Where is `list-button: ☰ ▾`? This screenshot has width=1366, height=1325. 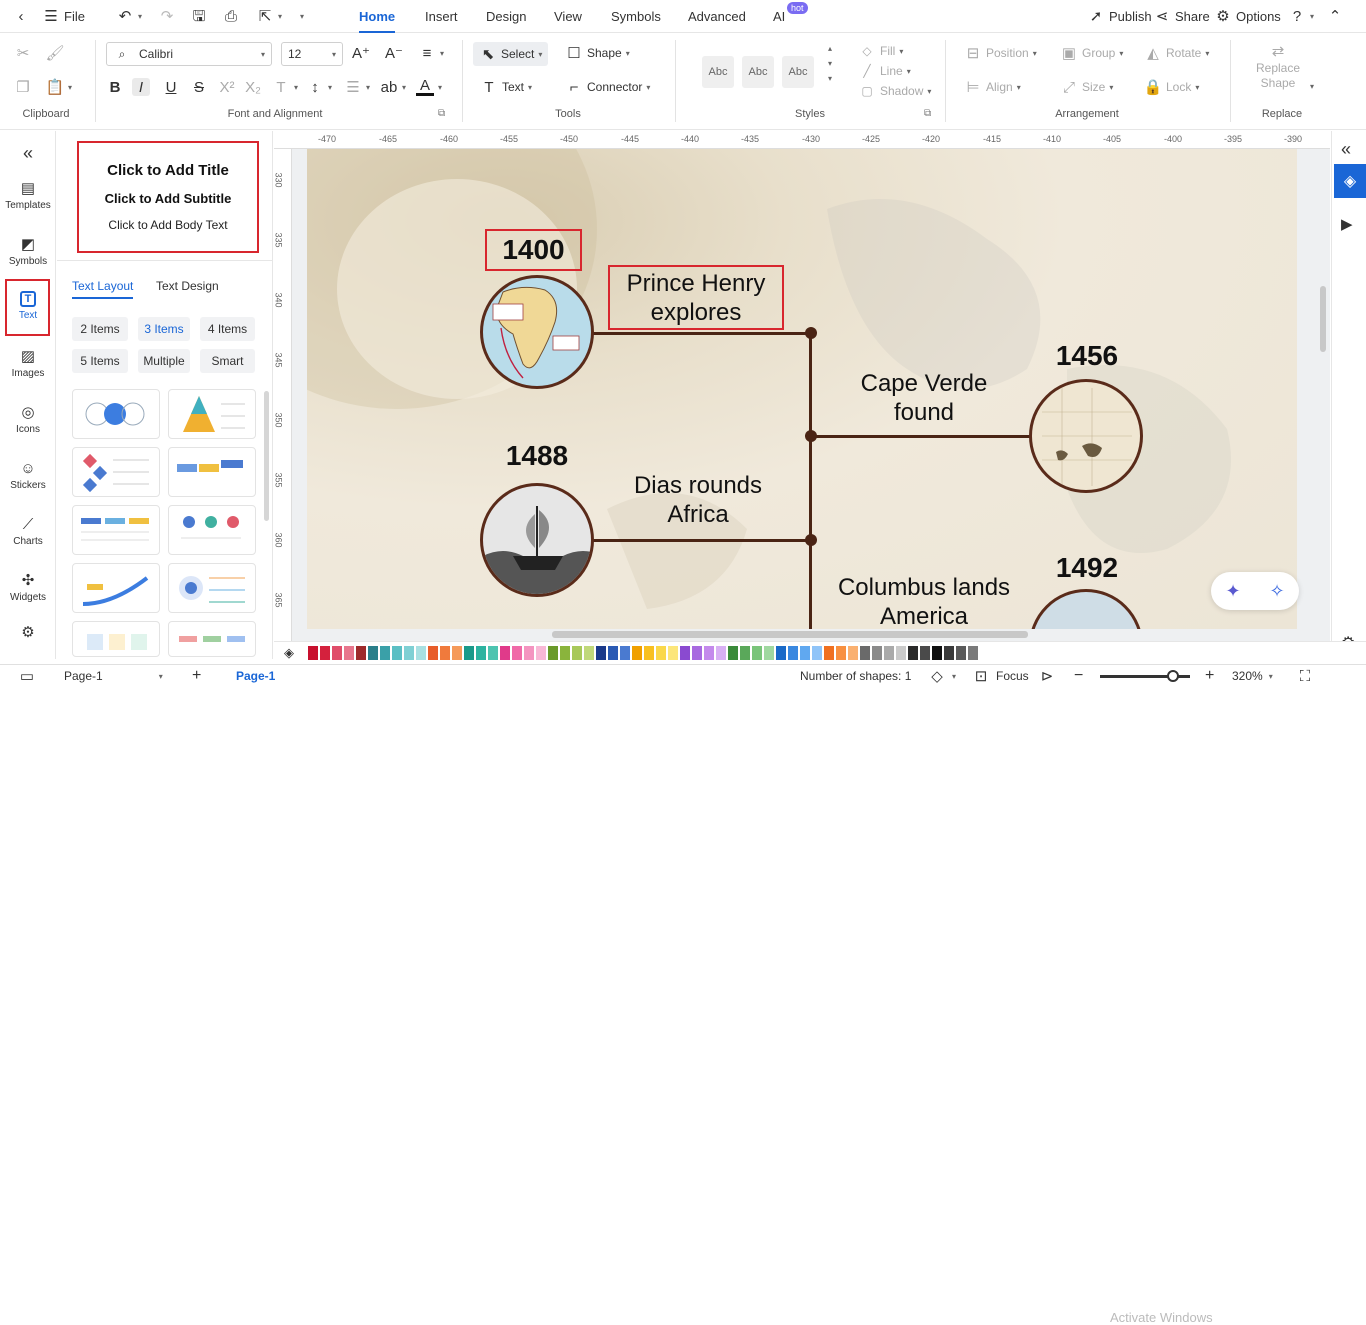 list-button: ☰ ▾ is located at coordinates (357, 87).